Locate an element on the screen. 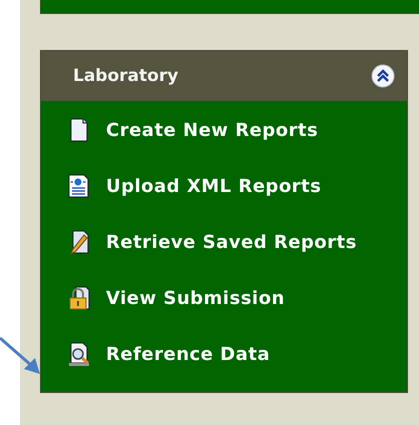 The height and width of the screenshot is (425, 419). padlock-icon is located at coordinates (79, 298).